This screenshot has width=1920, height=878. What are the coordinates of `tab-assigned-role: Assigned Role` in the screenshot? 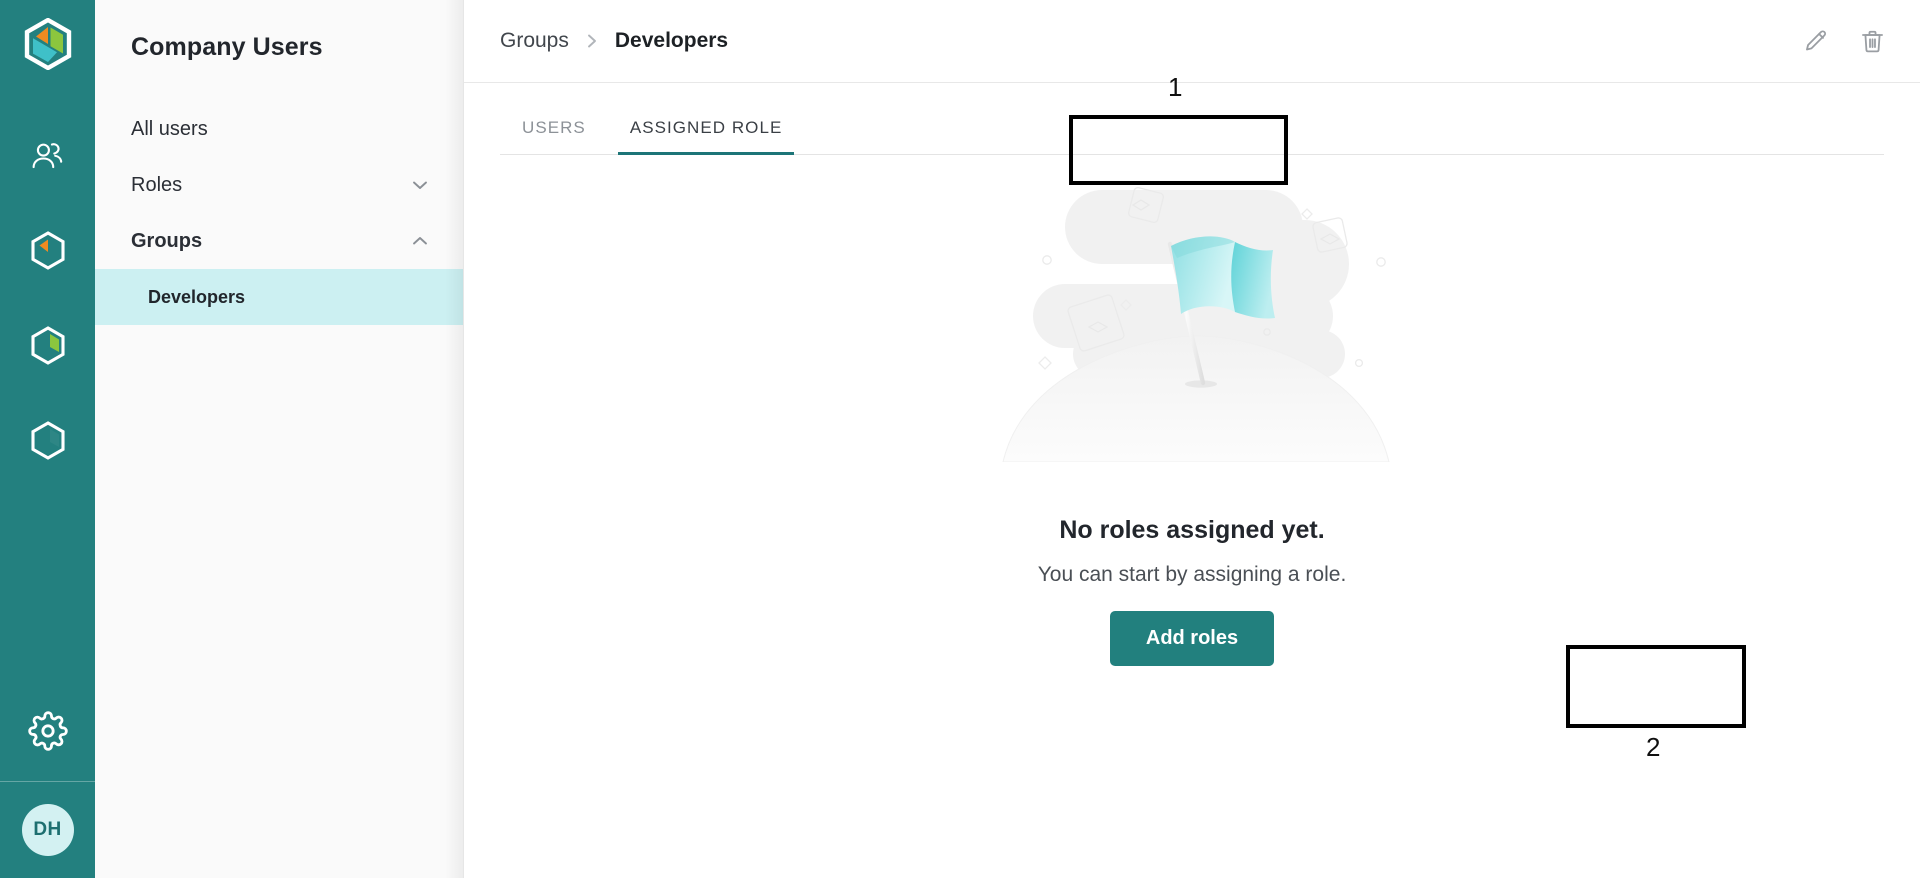 It's located at (706, 136).